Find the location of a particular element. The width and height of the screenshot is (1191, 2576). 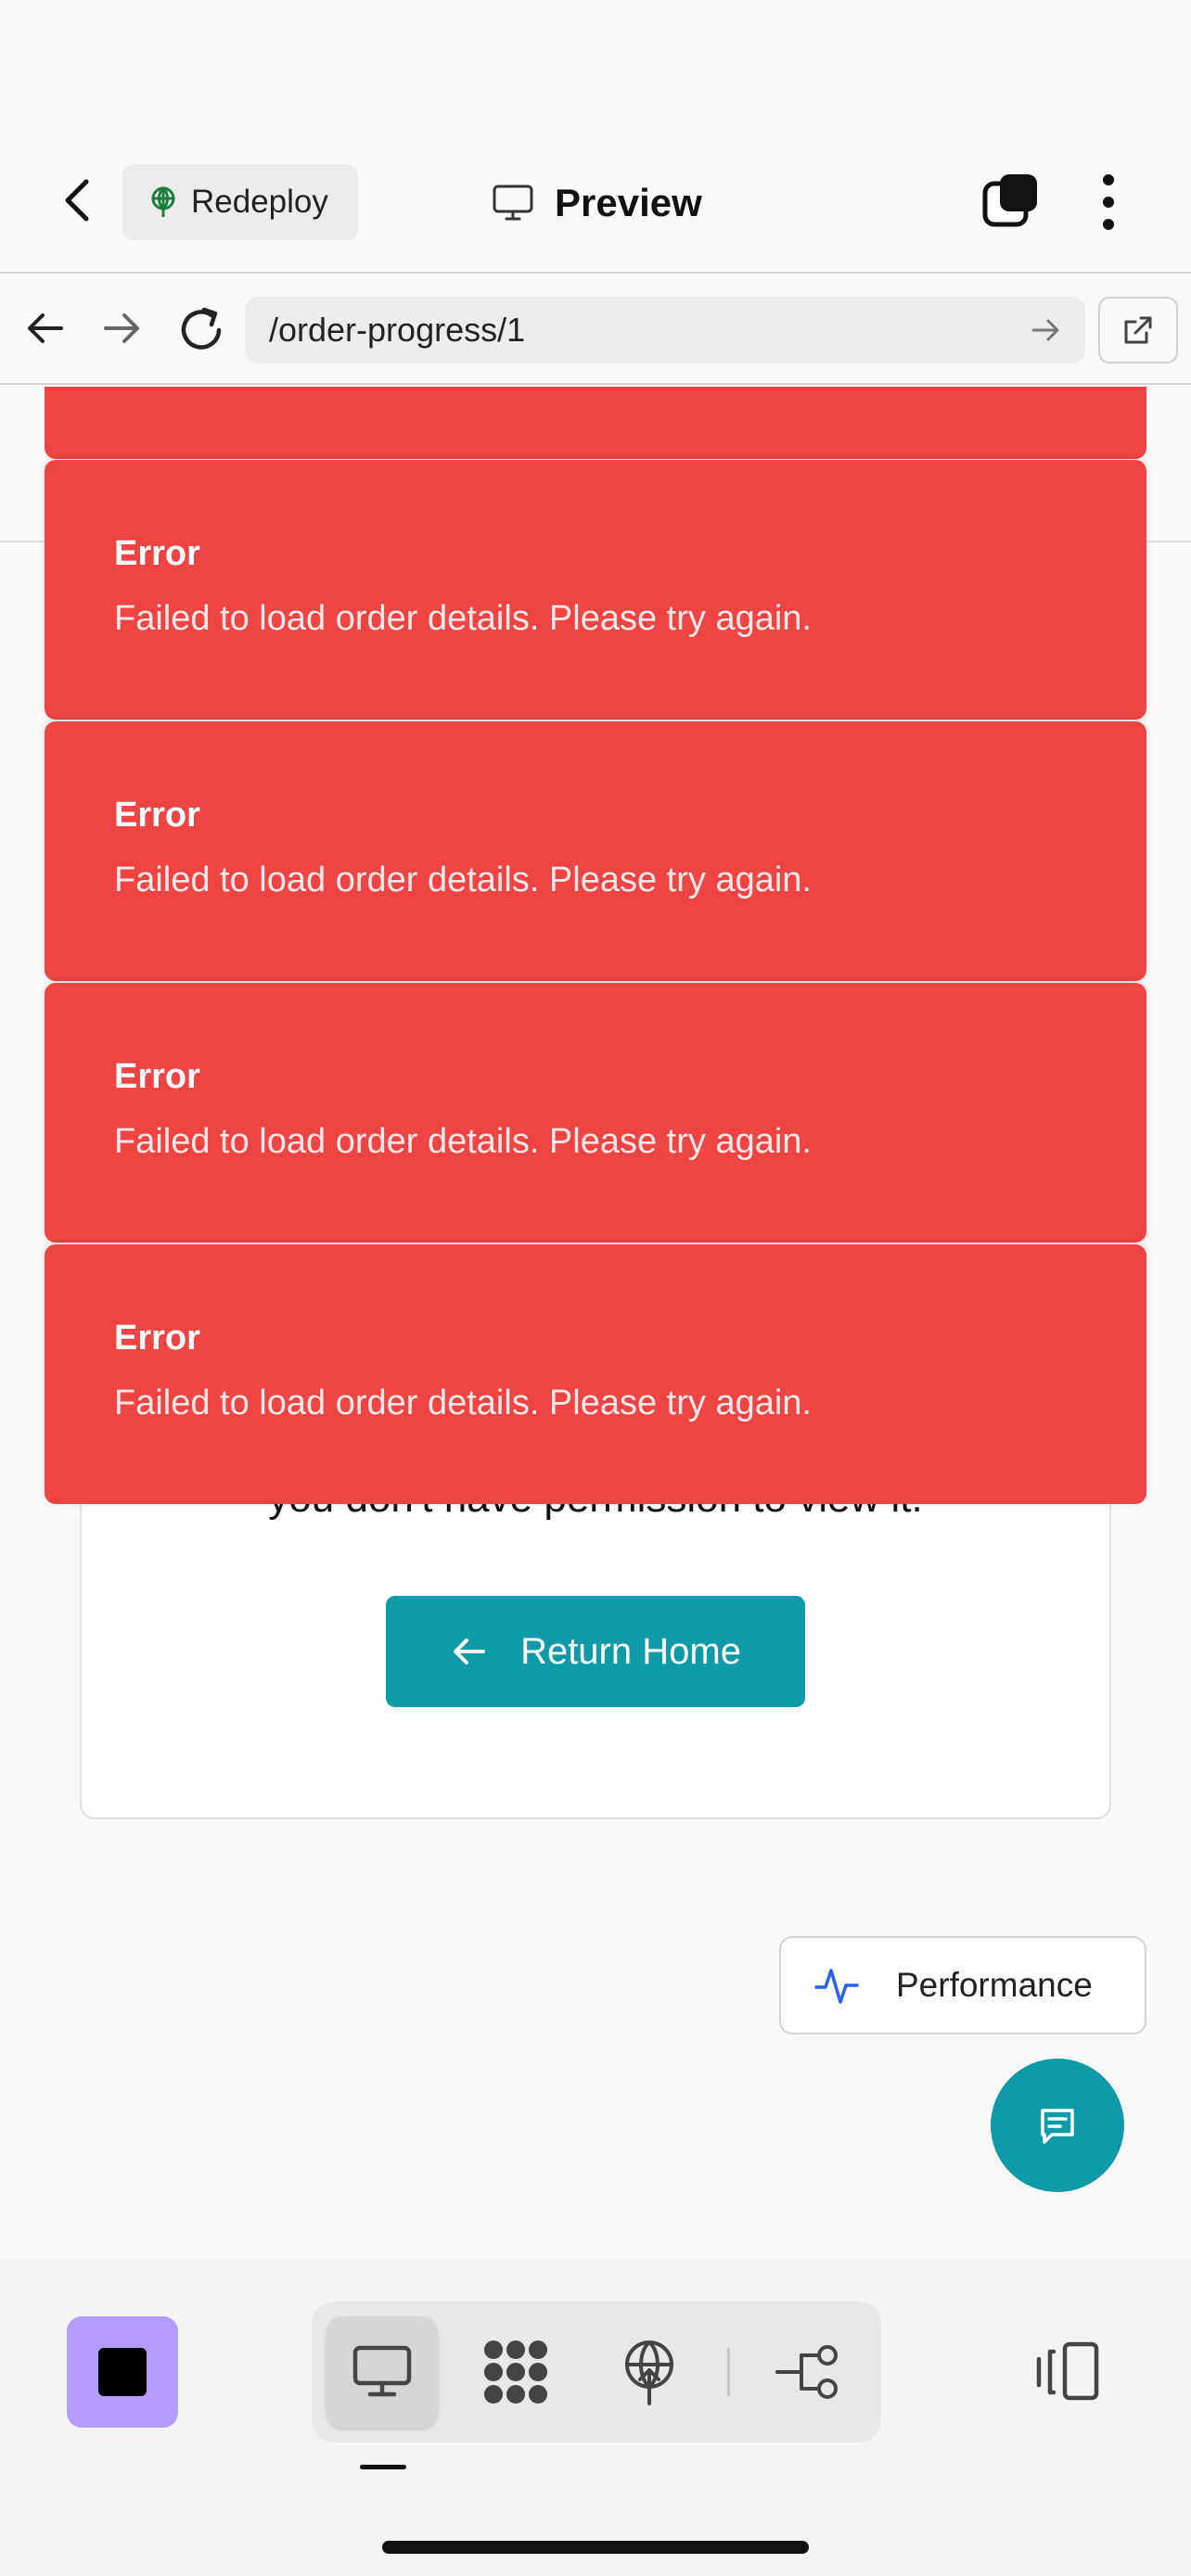

toolbar-divider is located at coordinates (728, 2372).